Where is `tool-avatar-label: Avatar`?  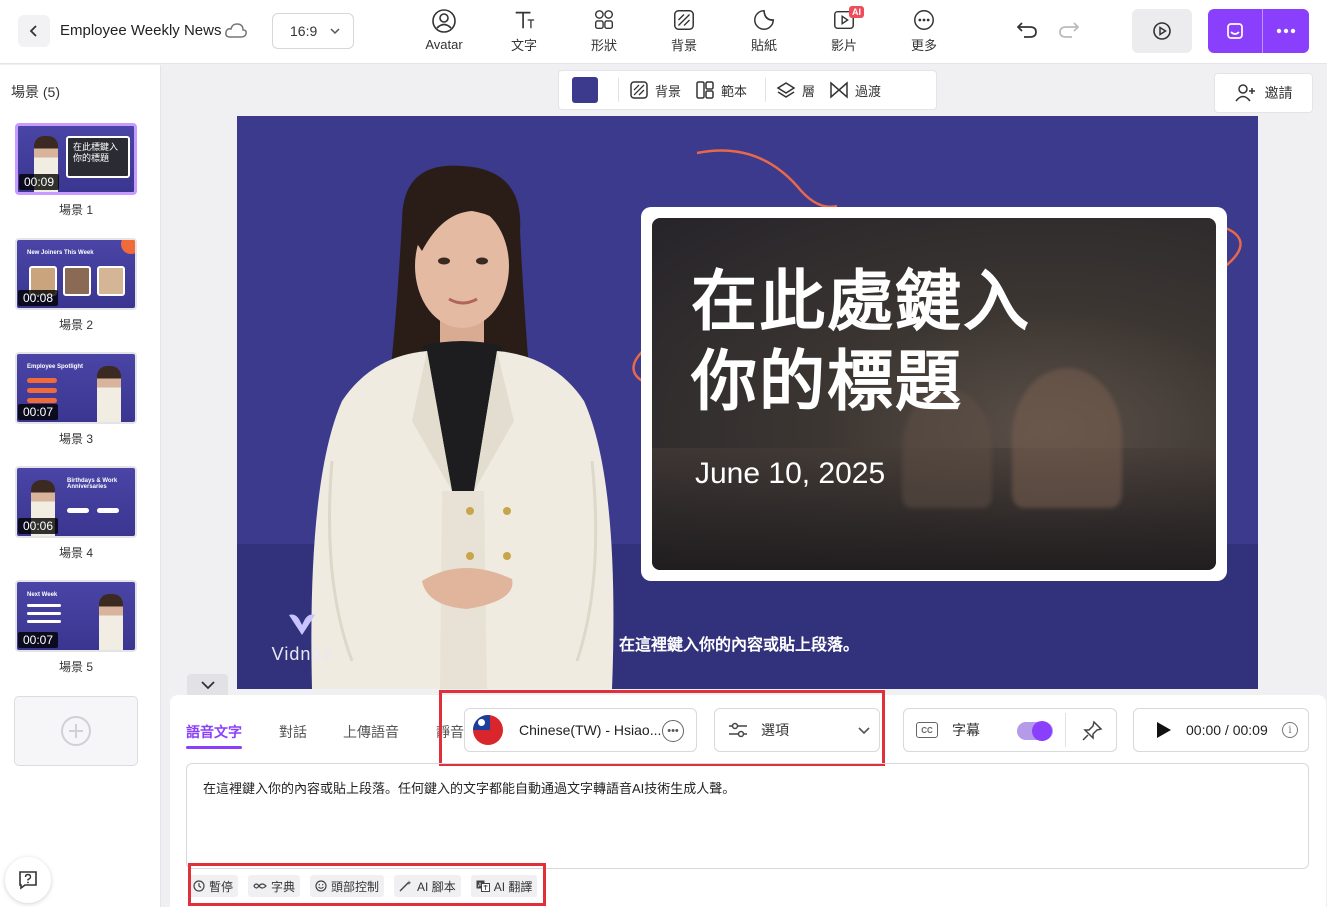 tool-avatar-label: Avatar is located at coordinates (444, 44).